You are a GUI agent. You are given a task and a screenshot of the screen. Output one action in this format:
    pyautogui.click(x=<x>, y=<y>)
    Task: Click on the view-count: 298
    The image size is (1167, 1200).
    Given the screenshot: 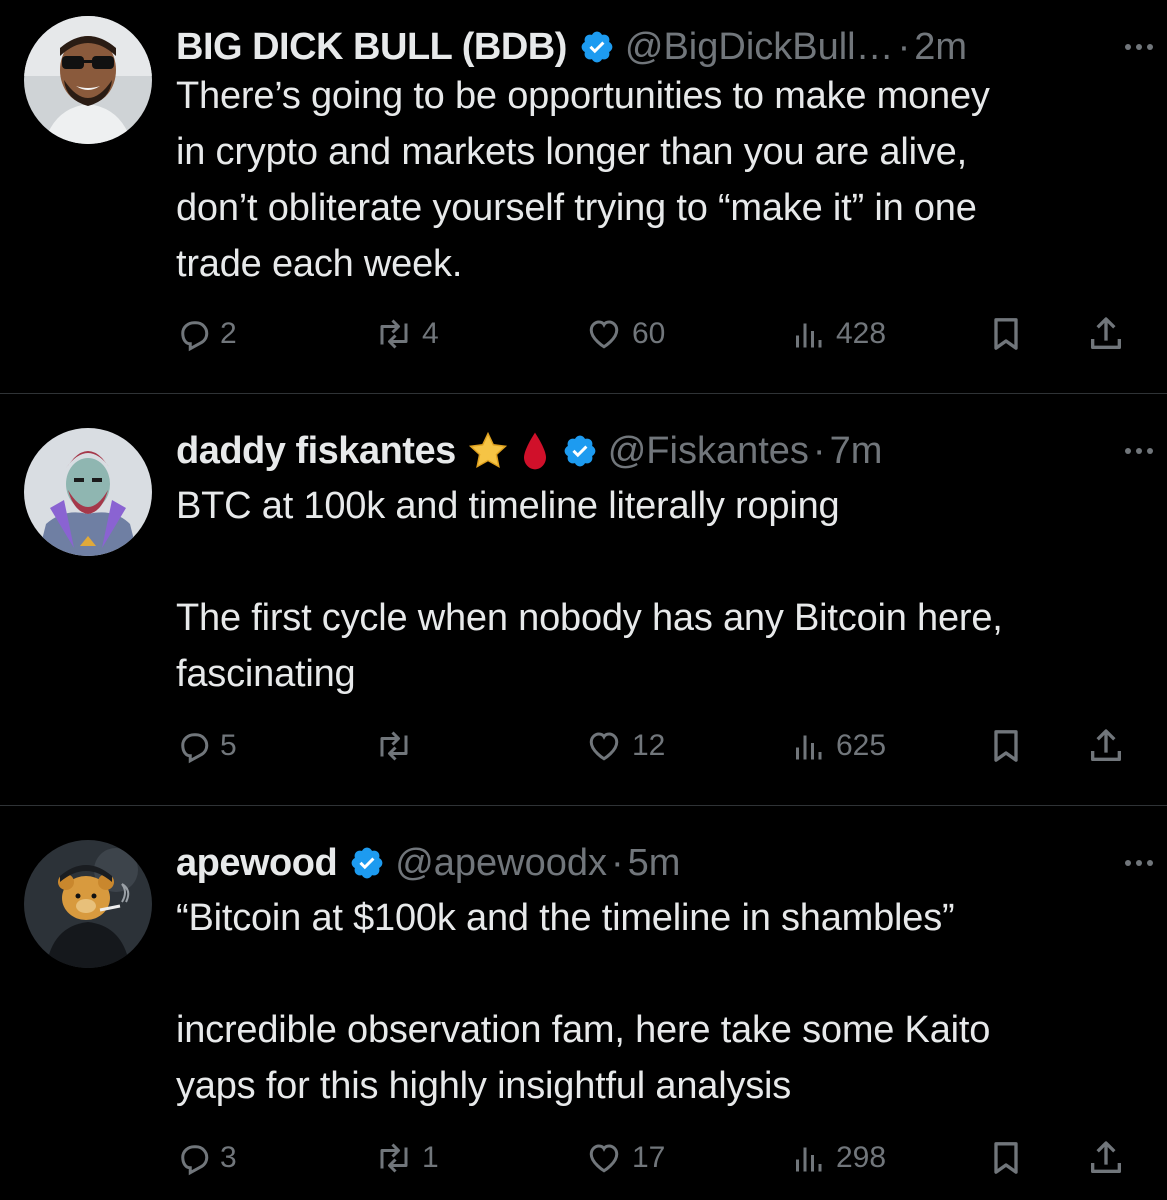 What is the action you would take?
    pyautogui.click(x=861, y=1157)
    